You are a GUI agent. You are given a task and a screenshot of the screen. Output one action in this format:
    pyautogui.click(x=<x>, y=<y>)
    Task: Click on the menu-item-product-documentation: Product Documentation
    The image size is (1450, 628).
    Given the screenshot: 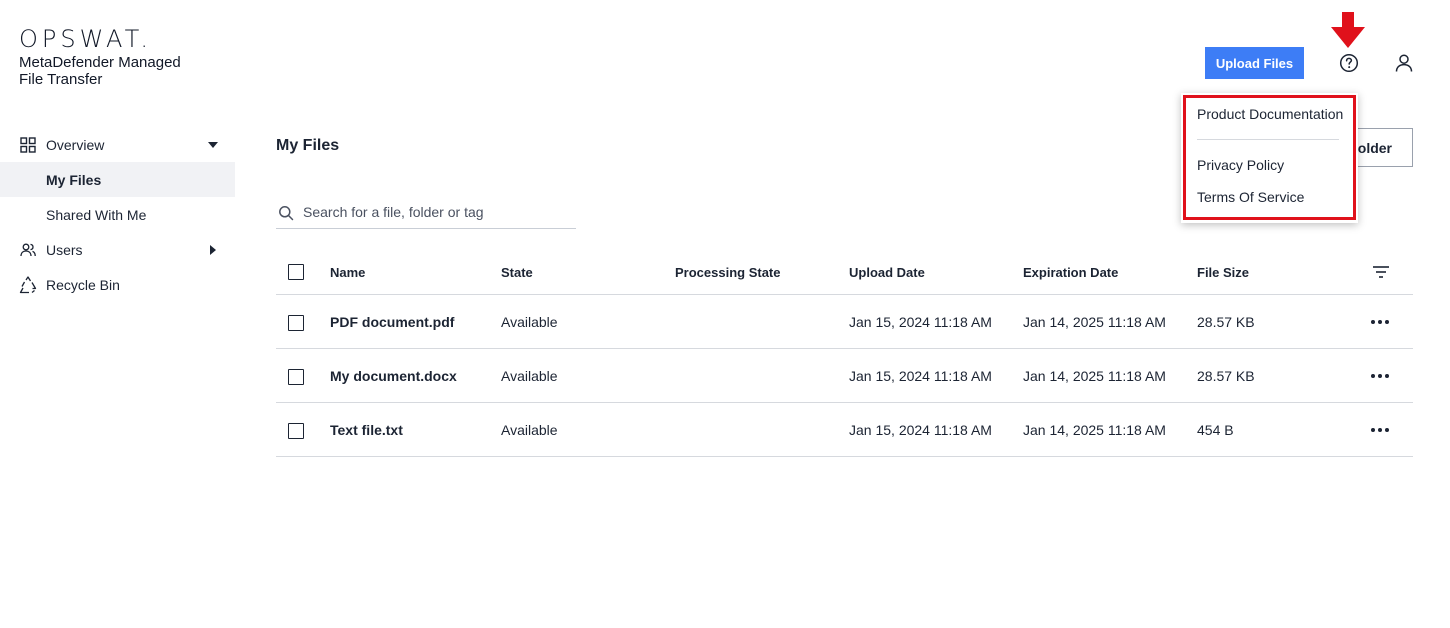 What is the action you would take?
    pyautogui.click(x=1270, y=114)
    